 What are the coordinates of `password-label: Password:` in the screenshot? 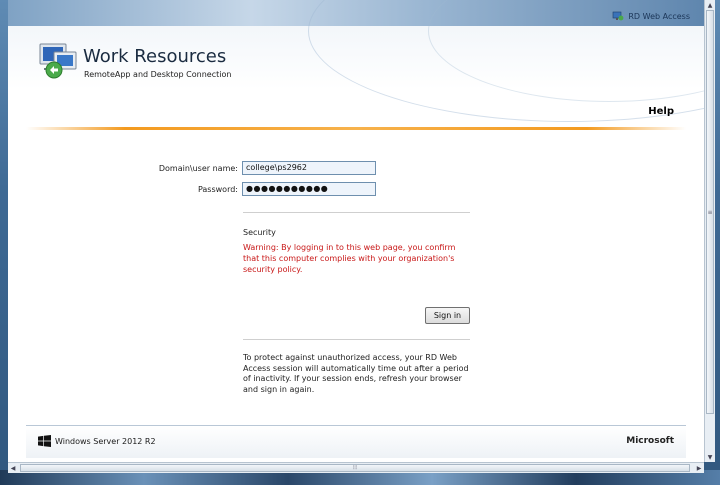 It's located at (217, 189).